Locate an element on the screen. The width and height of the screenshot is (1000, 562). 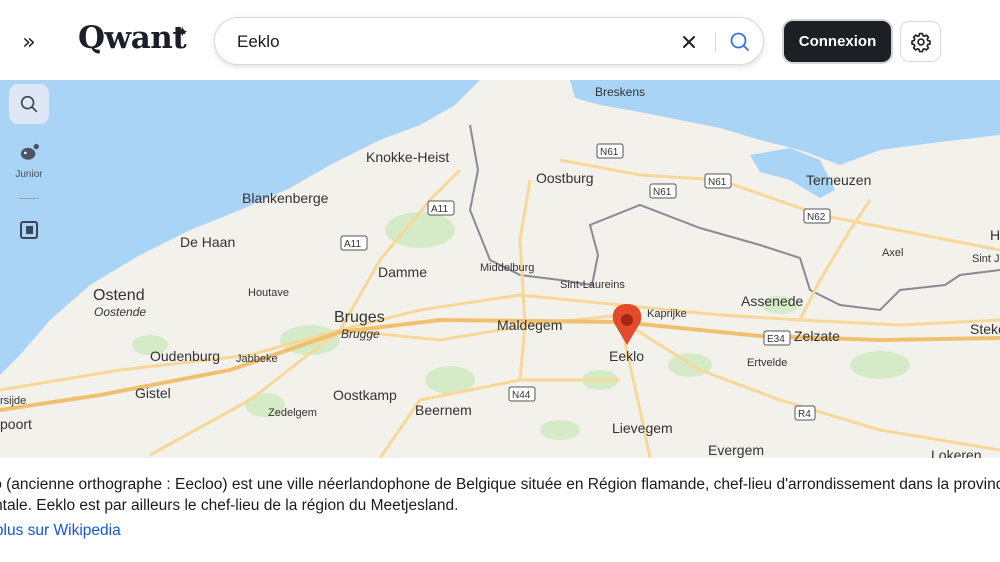
place-label: Blankenberge is located at coordinates (285, 198).